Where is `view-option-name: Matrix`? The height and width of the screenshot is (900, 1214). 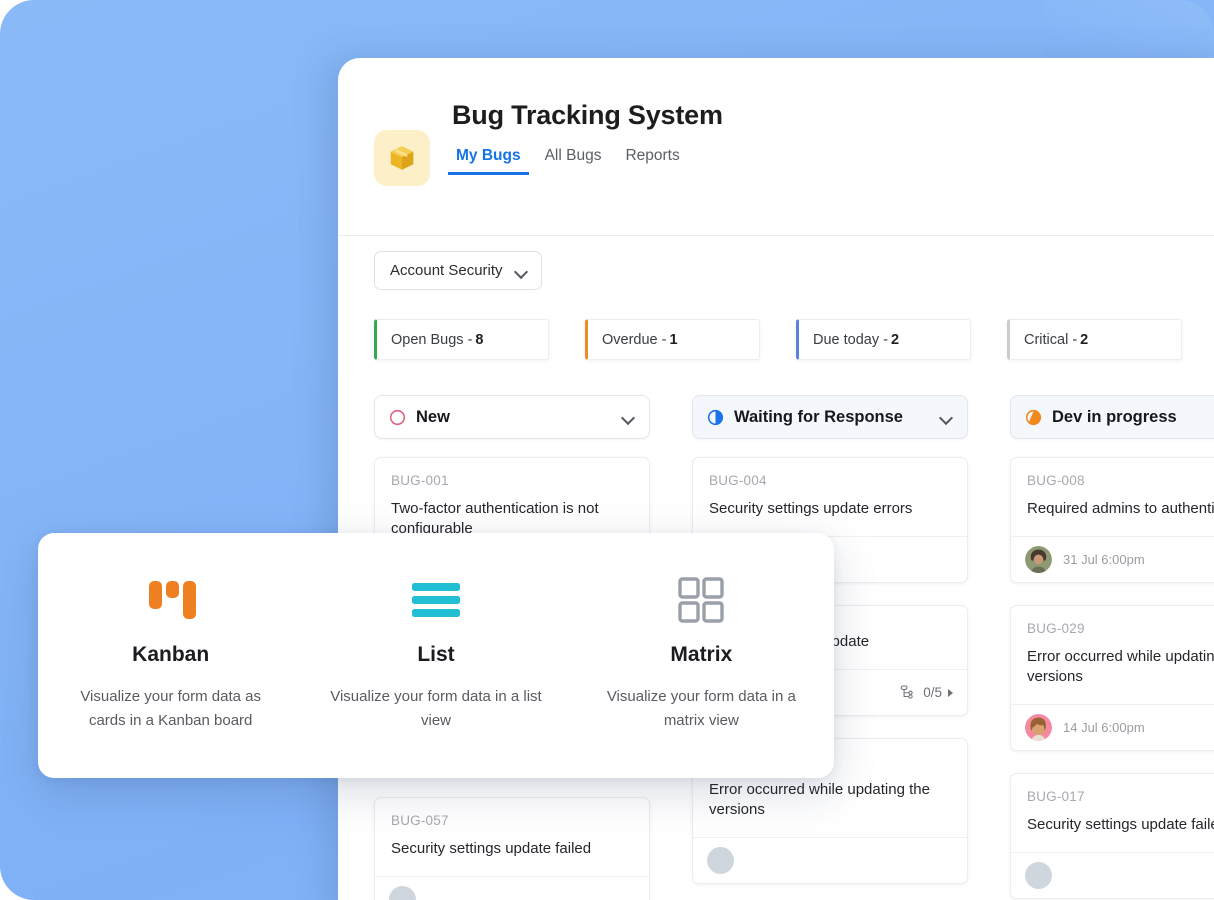 view-option-name: Matrix is located at coordinates (701, 654).